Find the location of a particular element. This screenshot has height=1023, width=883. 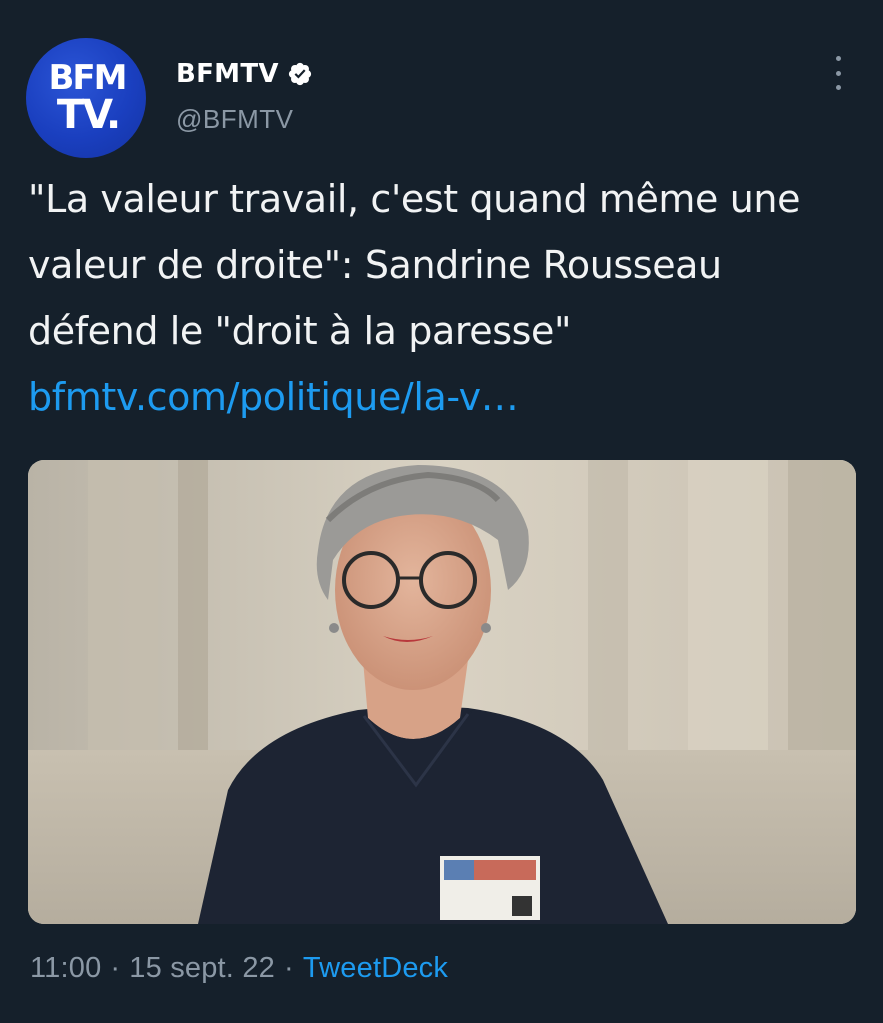

avatar: BFM TV. is located at coordinates (86, 98).